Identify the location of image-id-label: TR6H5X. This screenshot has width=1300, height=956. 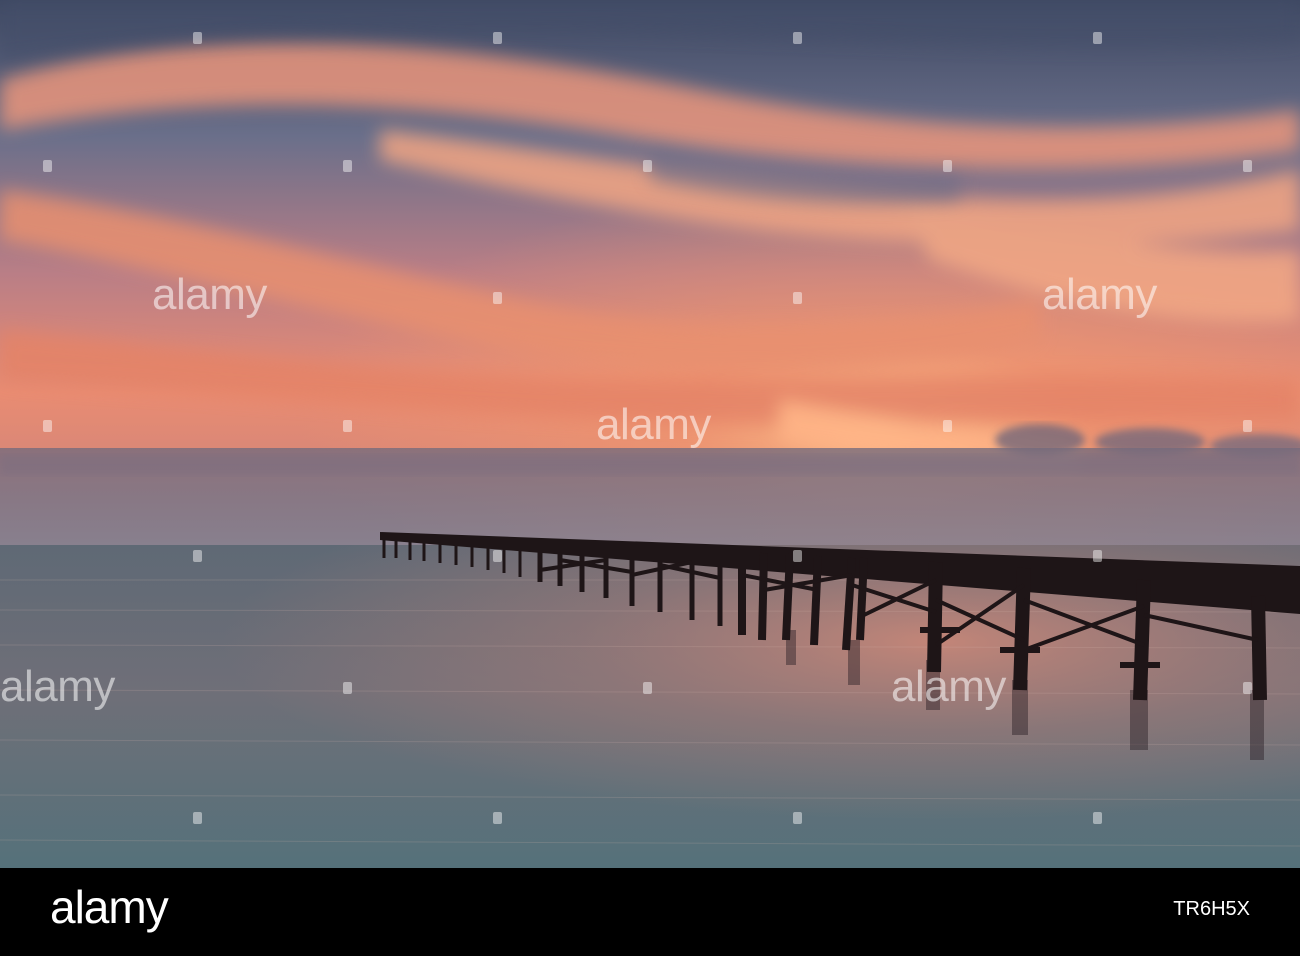
(1211, 909).